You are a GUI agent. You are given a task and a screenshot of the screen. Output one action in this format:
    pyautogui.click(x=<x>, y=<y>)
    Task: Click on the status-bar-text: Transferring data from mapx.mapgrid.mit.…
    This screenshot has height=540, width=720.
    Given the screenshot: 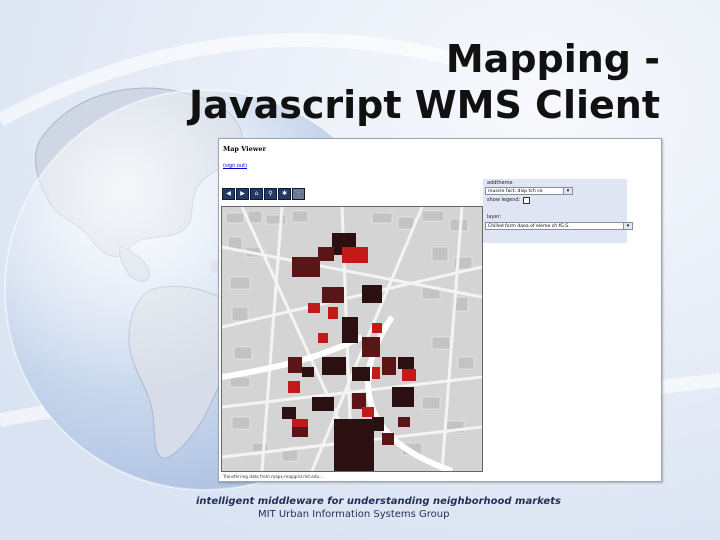 What is the action you would take?
    pyautogui.click(x=273, y=476)
    